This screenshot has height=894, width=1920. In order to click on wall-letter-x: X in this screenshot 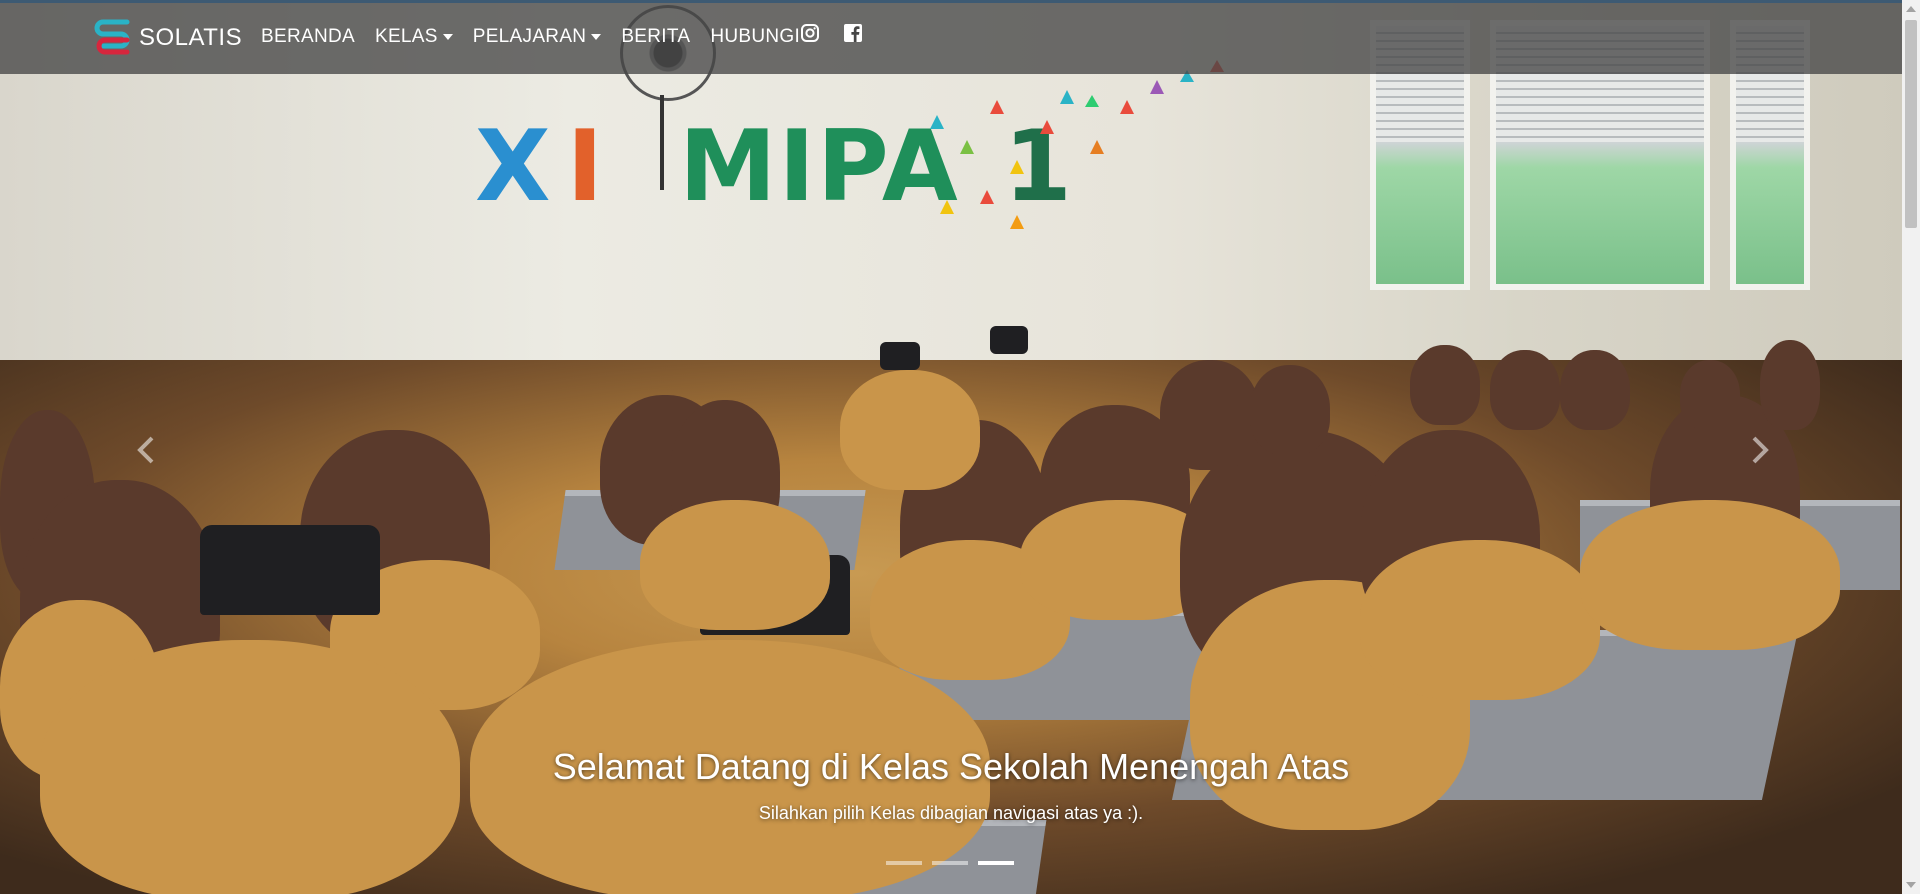, I will do `click(514, 167)`.